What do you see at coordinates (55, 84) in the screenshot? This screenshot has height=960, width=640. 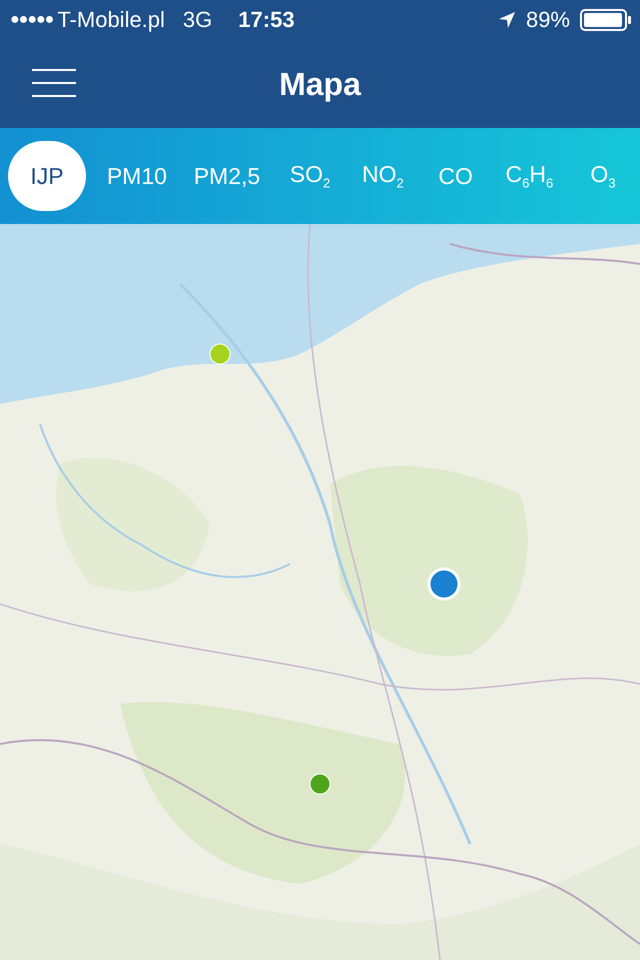 I see `menu-icon` at bounding box center [55, 84].